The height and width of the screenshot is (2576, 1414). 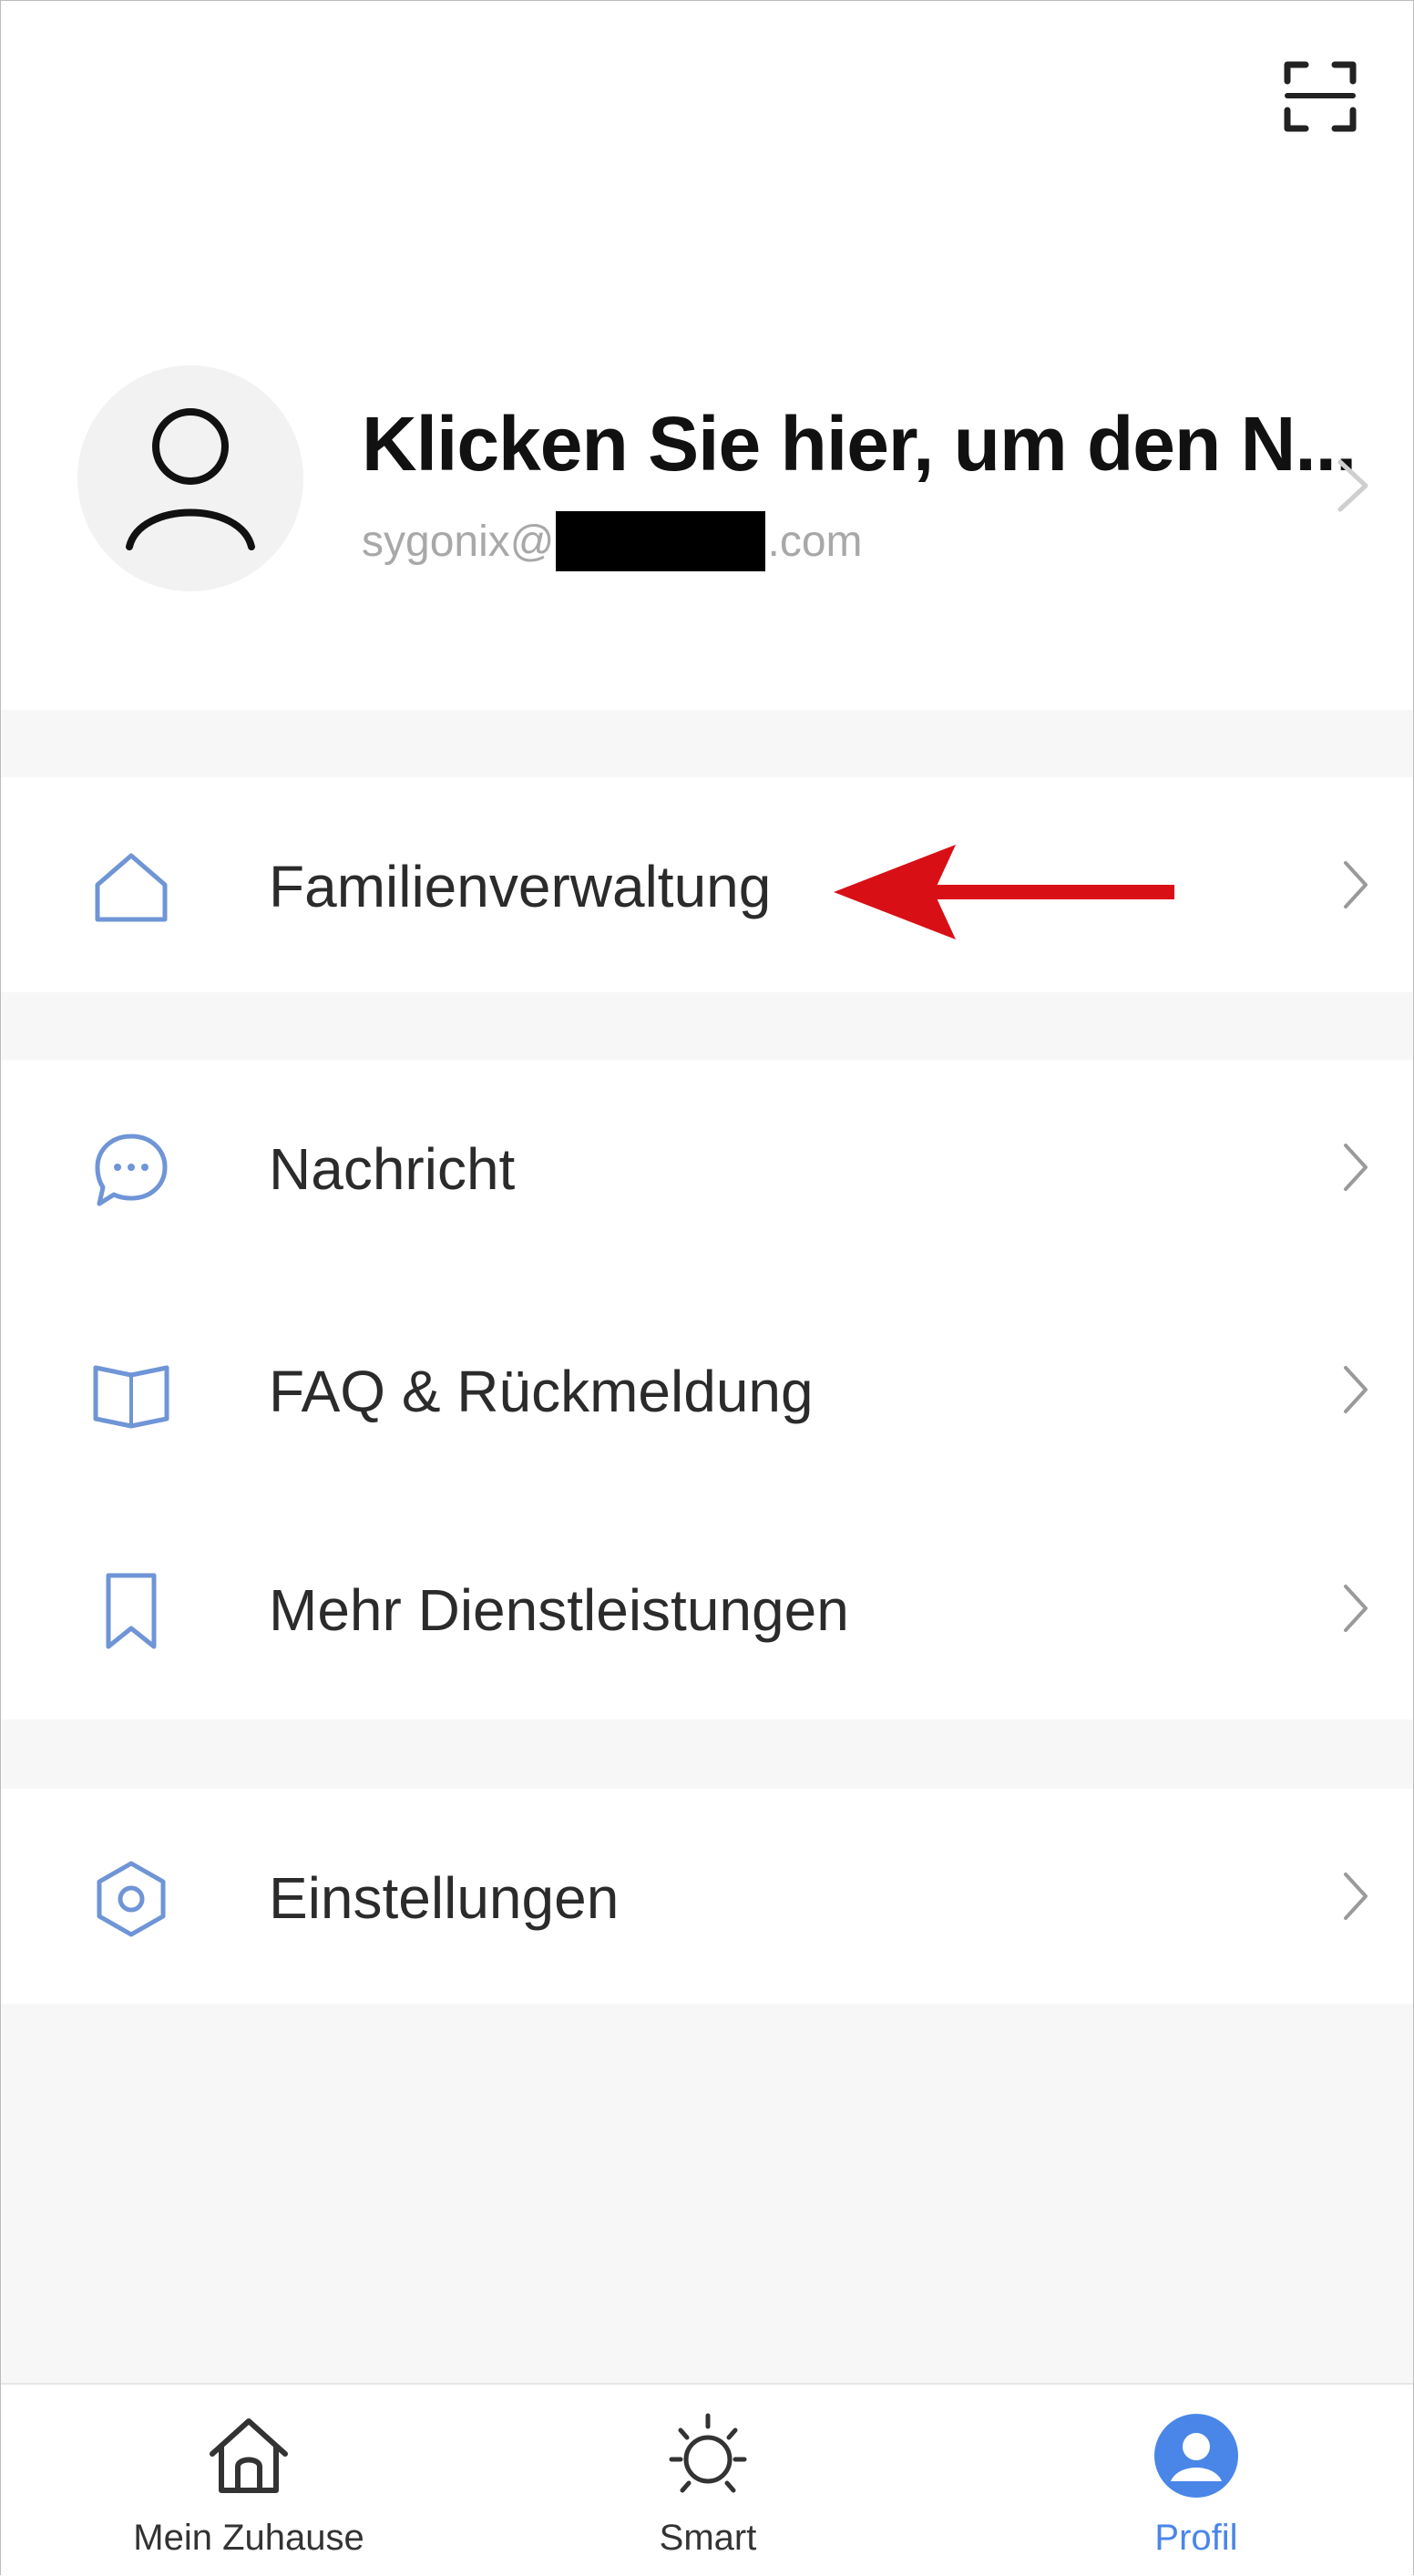 What do you see at coordinates (131, 1397) in the screenshot?
I see `book-open-icon` at bounding box center [131, 1397].